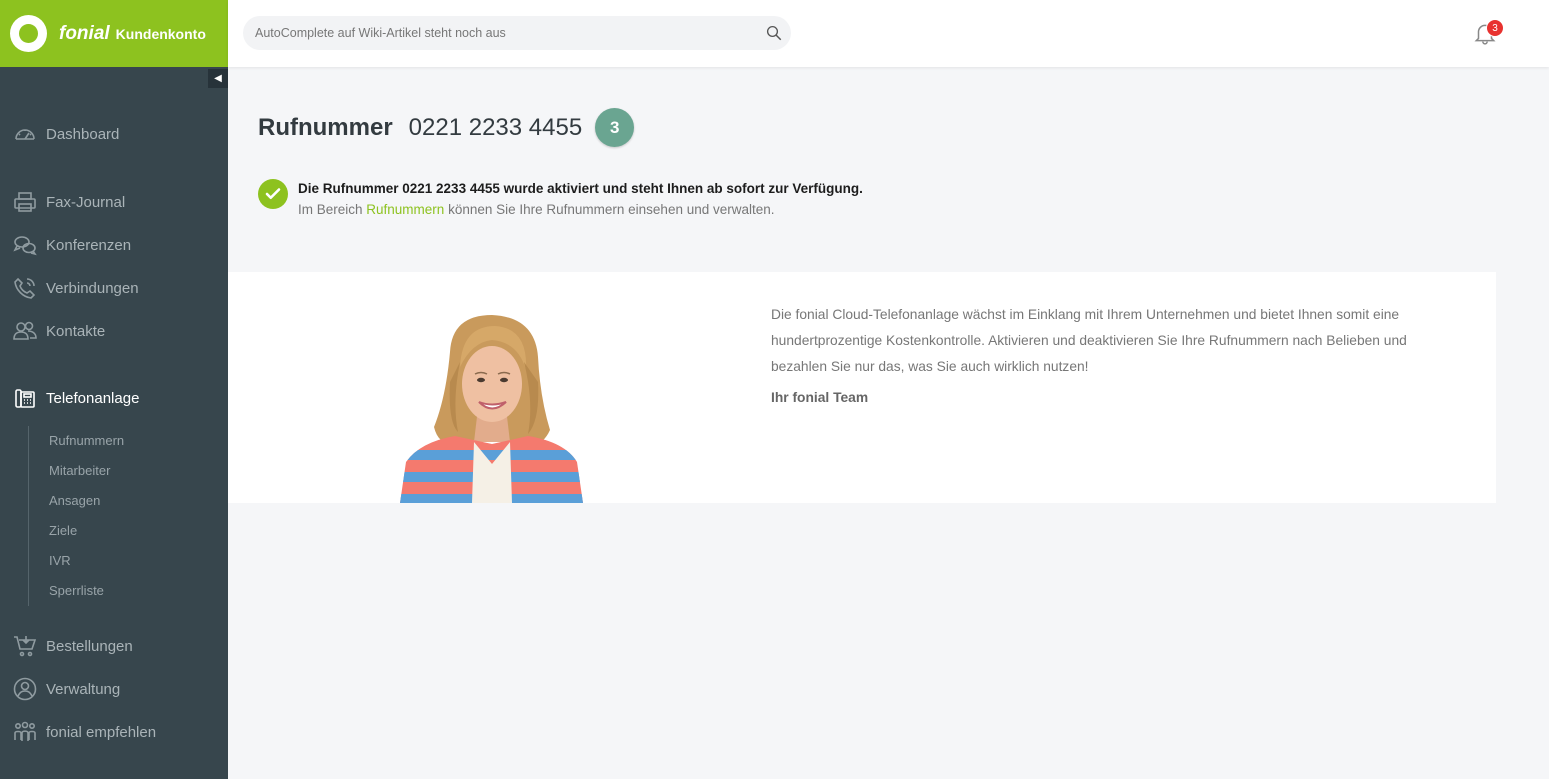 The height and width of the screenshot is (779, 1549). What do you see at coordinates (89, 646) in the screenshot?
I see `sidebar-item-label: Bestellungen` at bounding box center [89, 646].